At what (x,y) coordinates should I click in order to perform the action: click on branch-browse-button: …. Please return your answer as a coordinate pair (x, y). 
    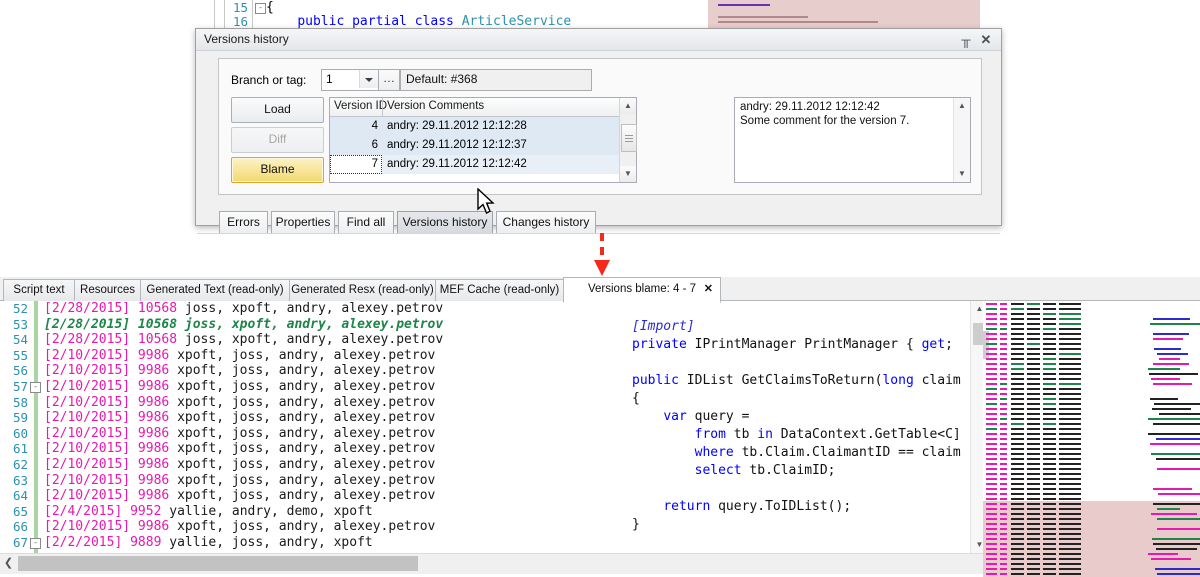
    Looking at the image, I should click on (389, 80).